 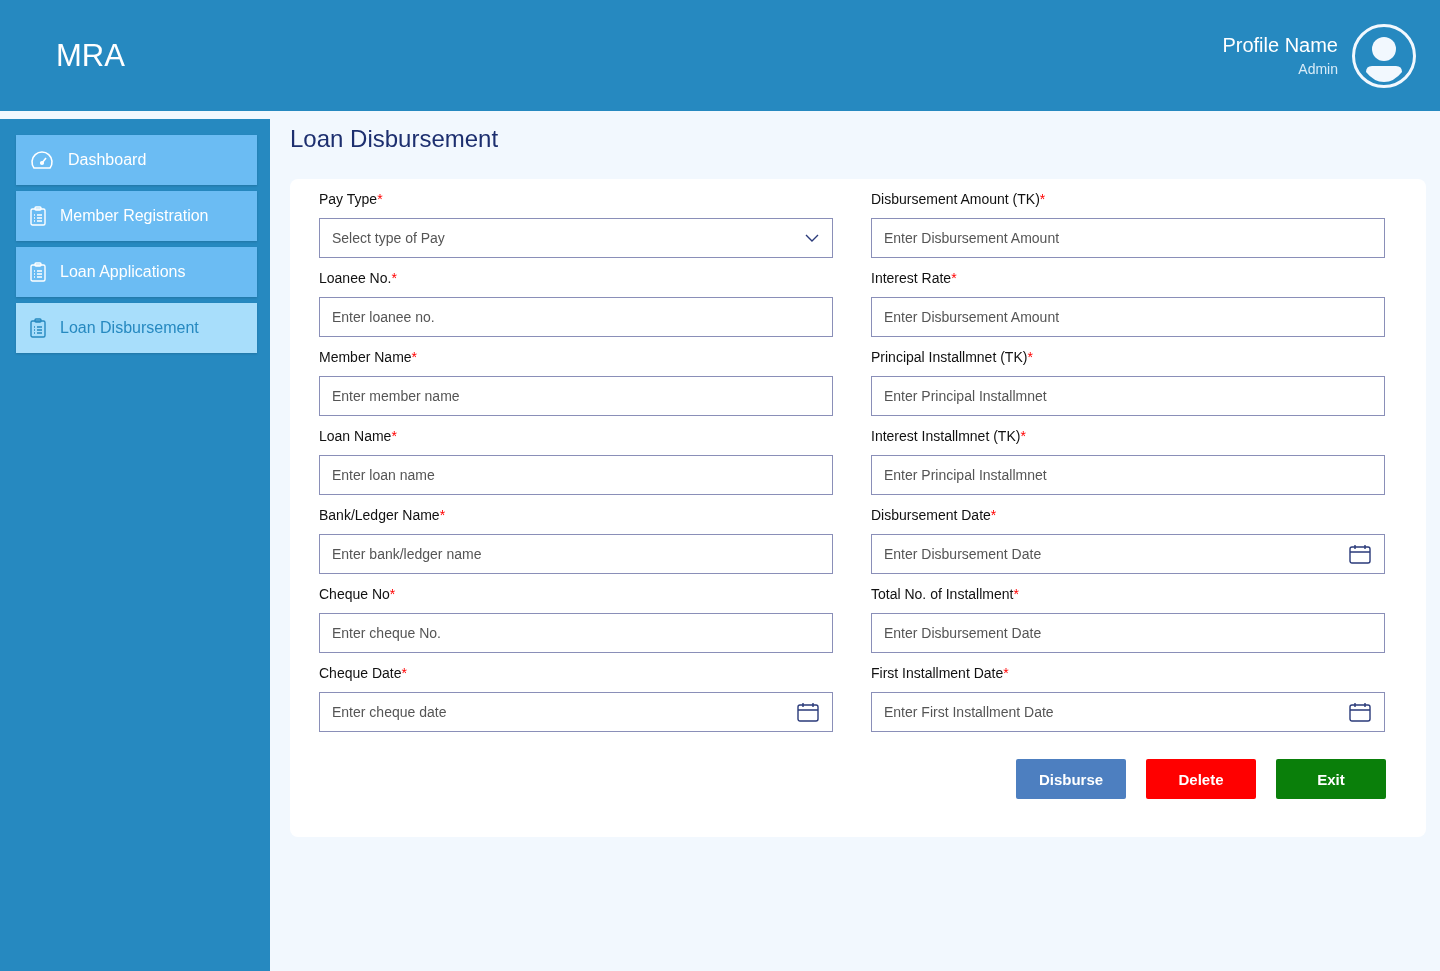 I want to click on field-label: Bank/Ledger Name, so click(x=379, y=515).